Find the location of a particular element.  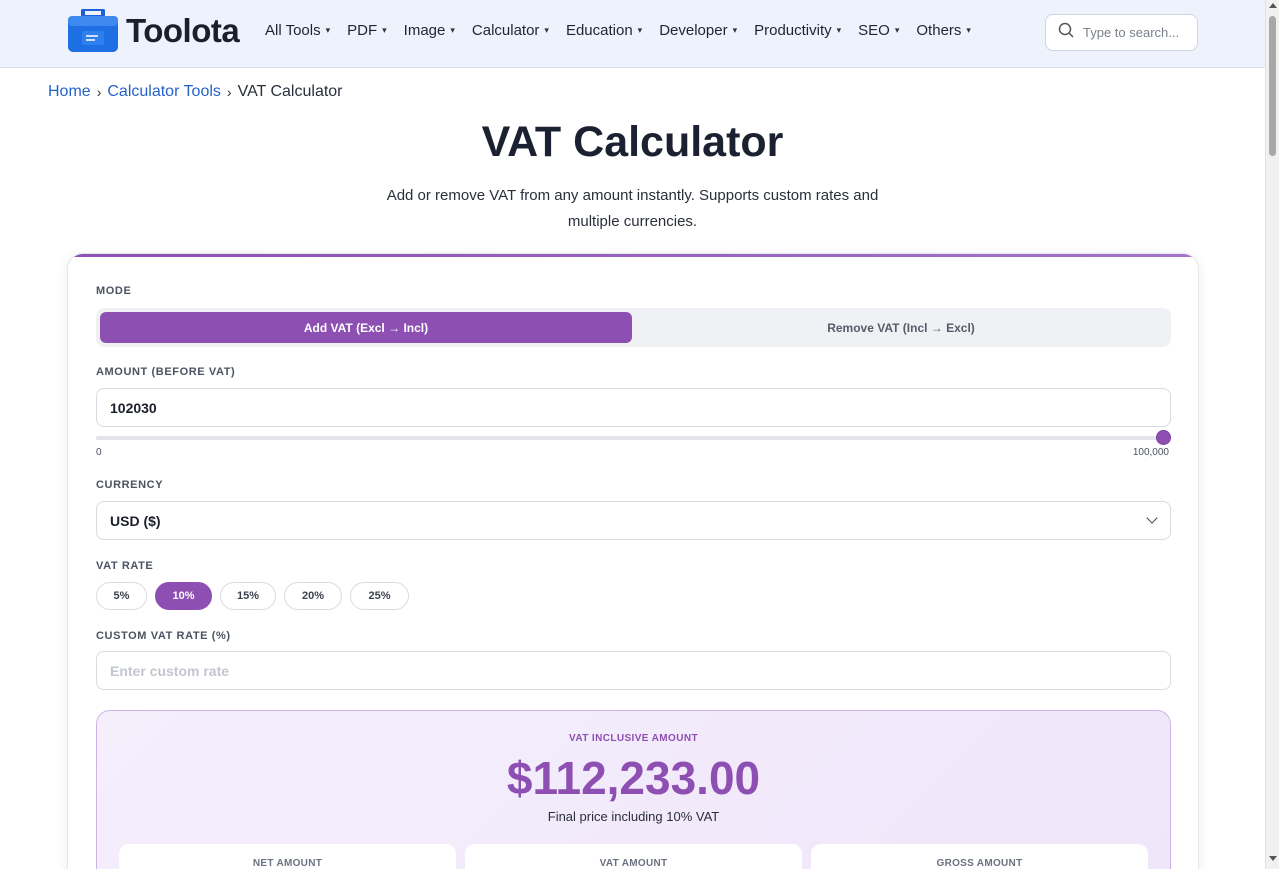

vat-rate-options: 5% 10% 15% 20% 25% is located at coordinates (252, 596).